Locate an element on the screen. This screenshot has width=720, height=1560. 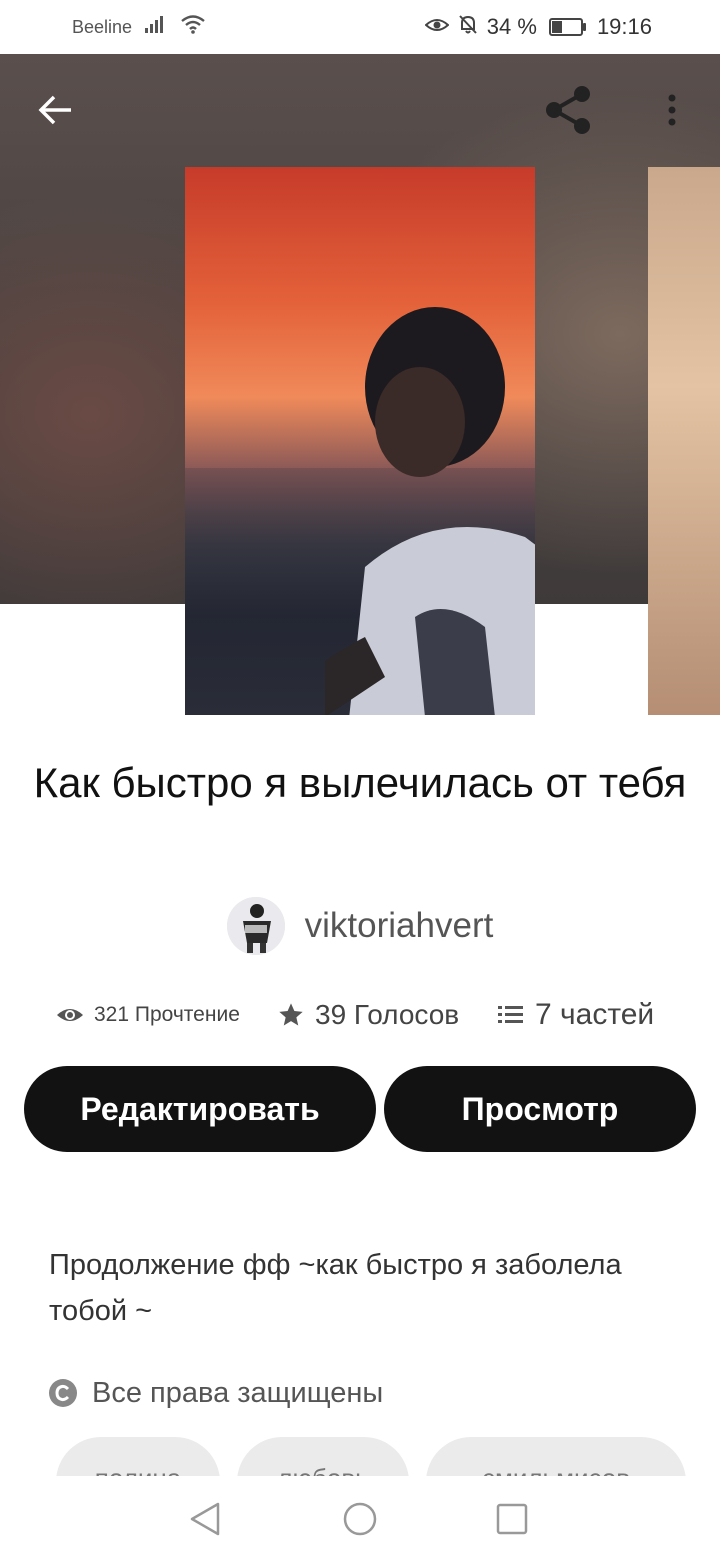
parts-stat: 7 частей is located at coordinates (575, 1015).